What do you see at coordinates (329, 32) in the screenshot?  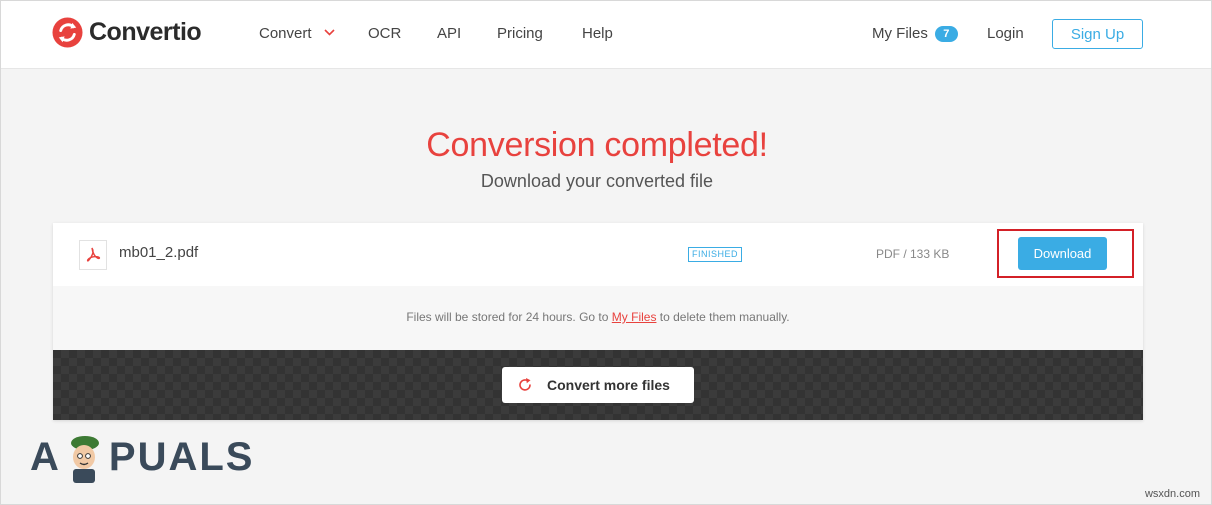 I see `chevron-down-icon` at bounding box center [329, 32].